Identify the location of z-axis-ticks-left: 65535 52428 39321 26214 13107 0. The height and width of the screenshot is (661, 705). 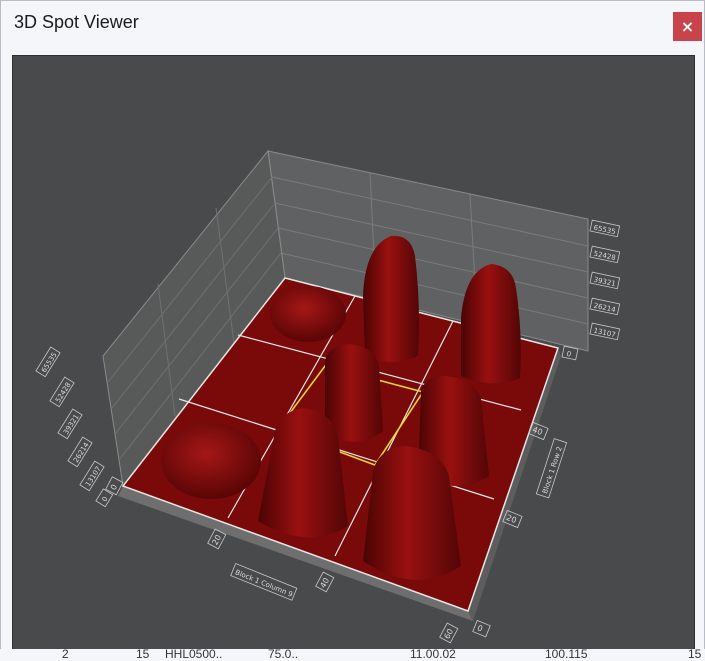
(74, 427).